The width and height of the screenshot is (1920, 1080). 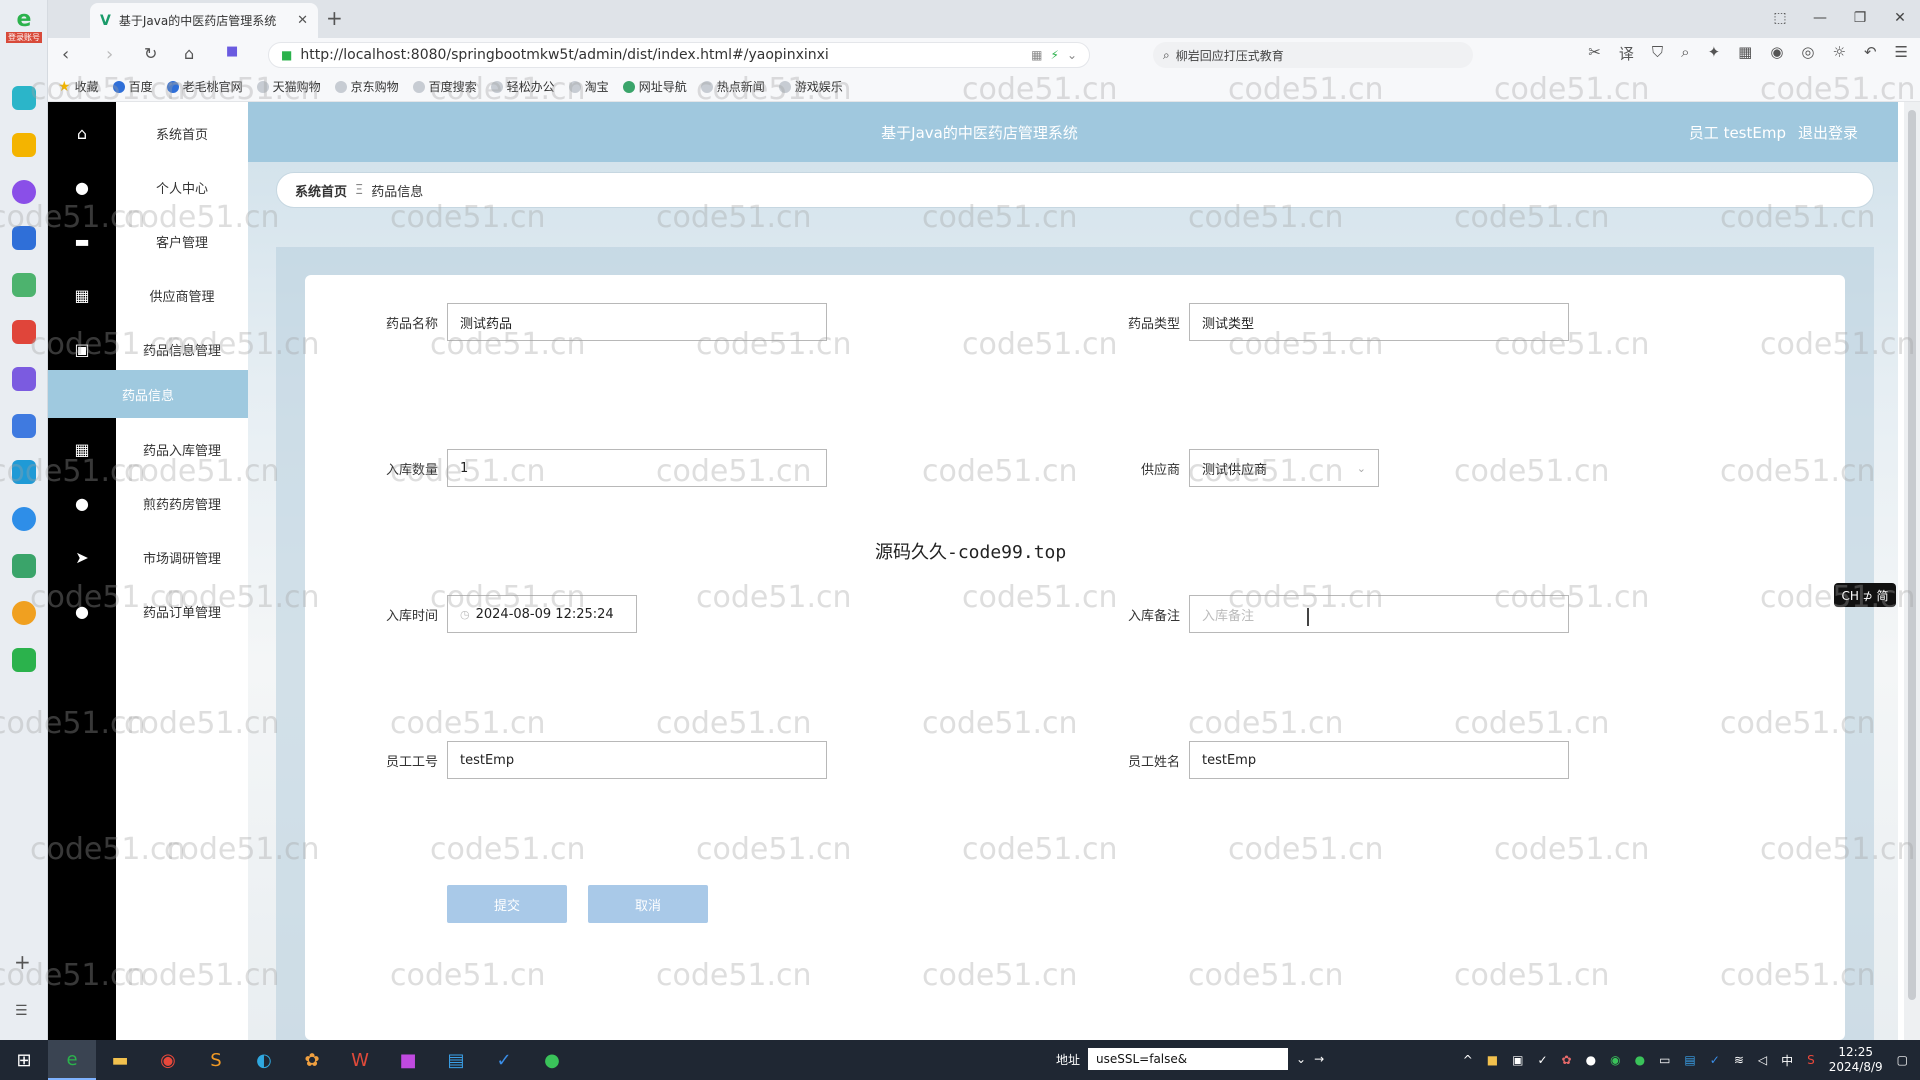 What do you see at coordinates (182, 611) in the screenshot?
I see `sidebar-item-orders: 药品订单管理` at bounding box center [182, 611].